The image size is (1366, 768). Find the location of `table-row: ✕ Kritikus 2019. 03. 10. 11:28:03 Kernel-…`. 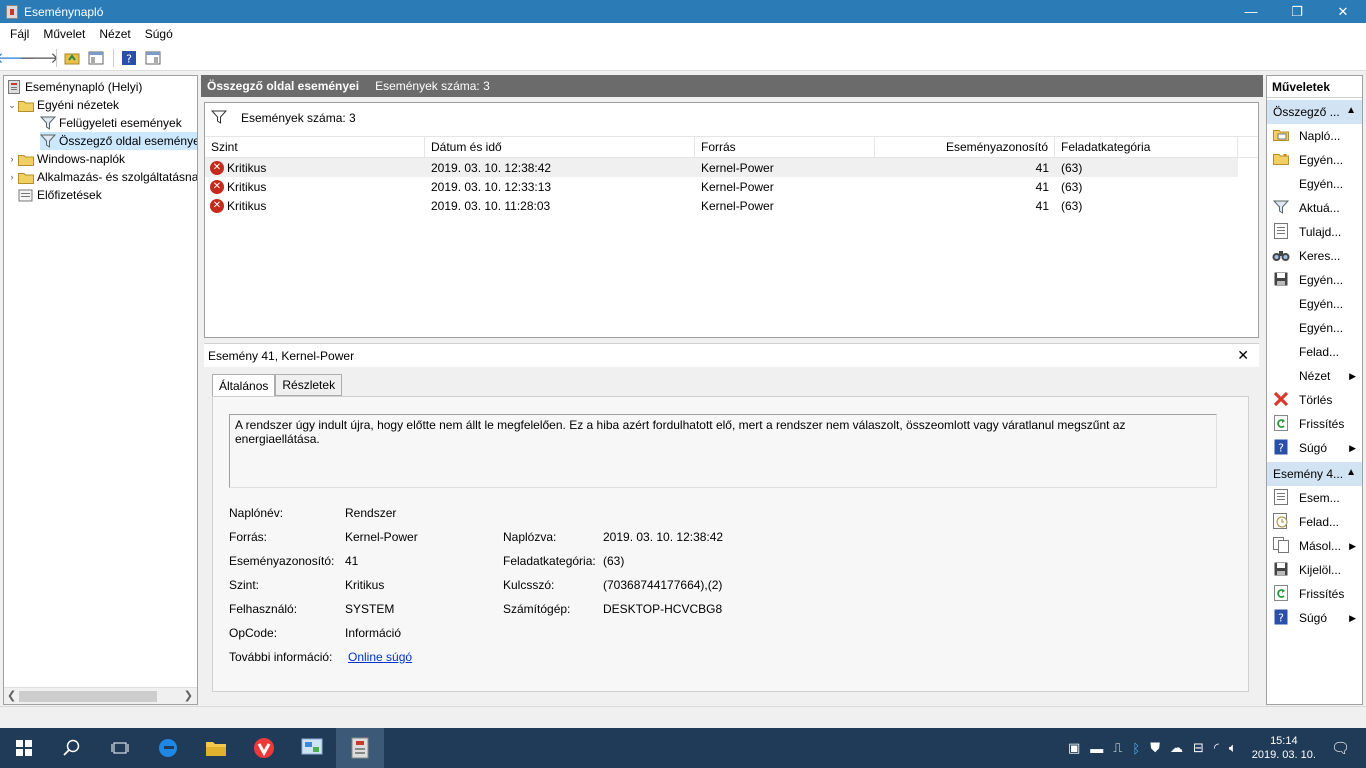

table-row: ✕ Kritikus 2019. 03. 10. 11:28:03 Kernel-… is located at coordinates (721, 205).